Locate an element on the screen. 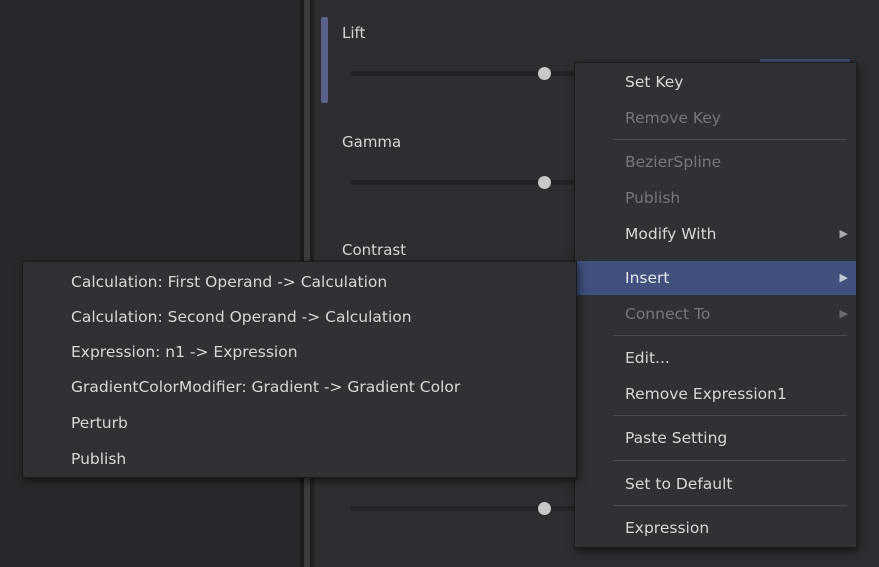  submenu-item-label: Perturb is located at coordinates (99, 423).